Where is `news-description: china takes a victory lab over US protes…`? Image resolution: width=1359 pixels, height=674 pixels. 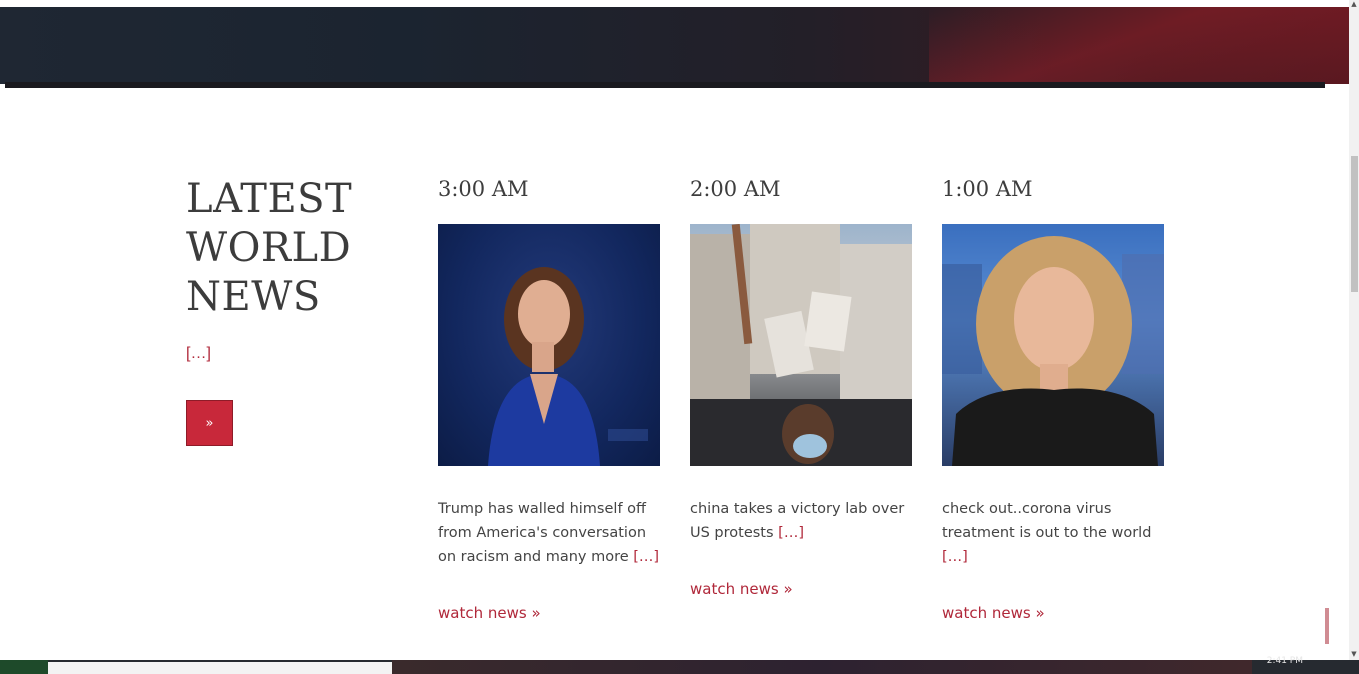 news-description: china takes a victory lab over US protes… is located at coordinates (801, 521).